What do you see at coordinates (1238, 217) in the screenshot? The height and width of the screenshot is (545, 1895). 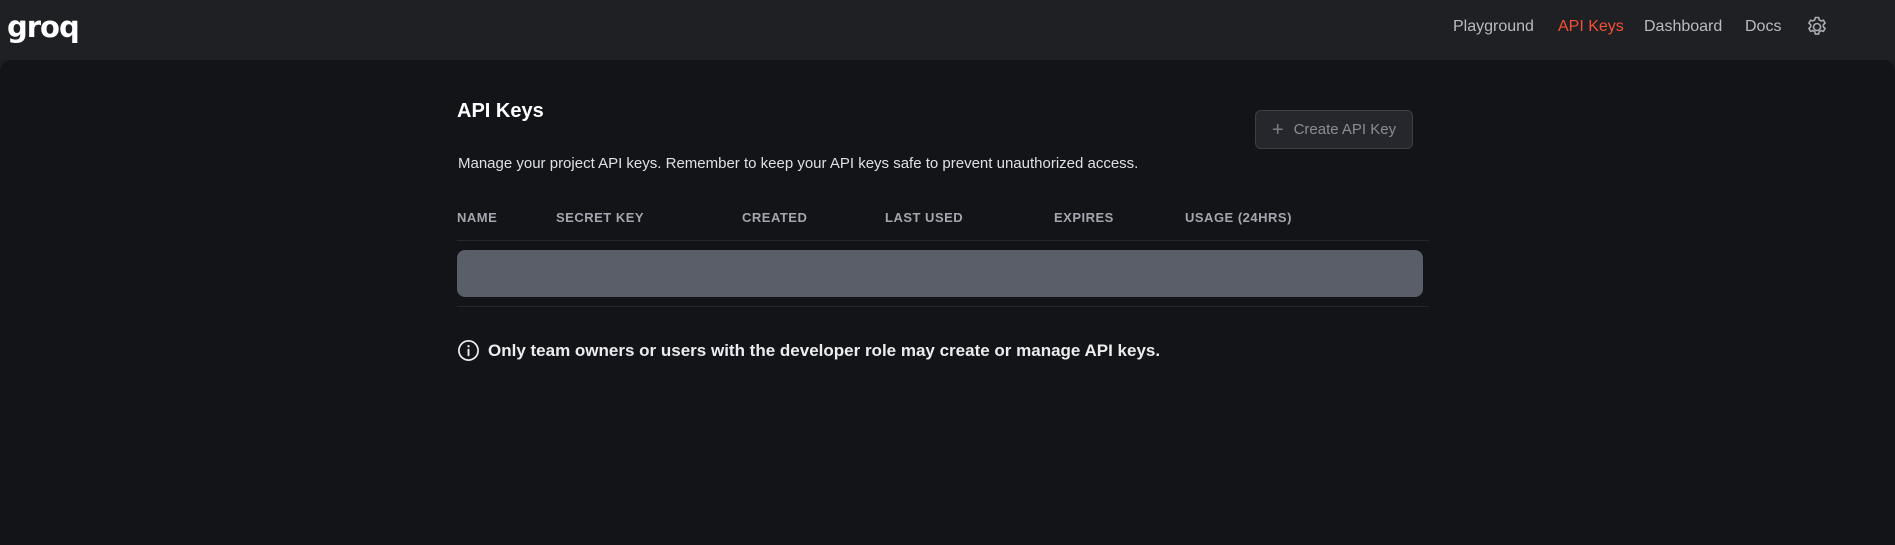 I see `column-header-usage: USAGE (24HRS)` at bounding box center [1238, 217].